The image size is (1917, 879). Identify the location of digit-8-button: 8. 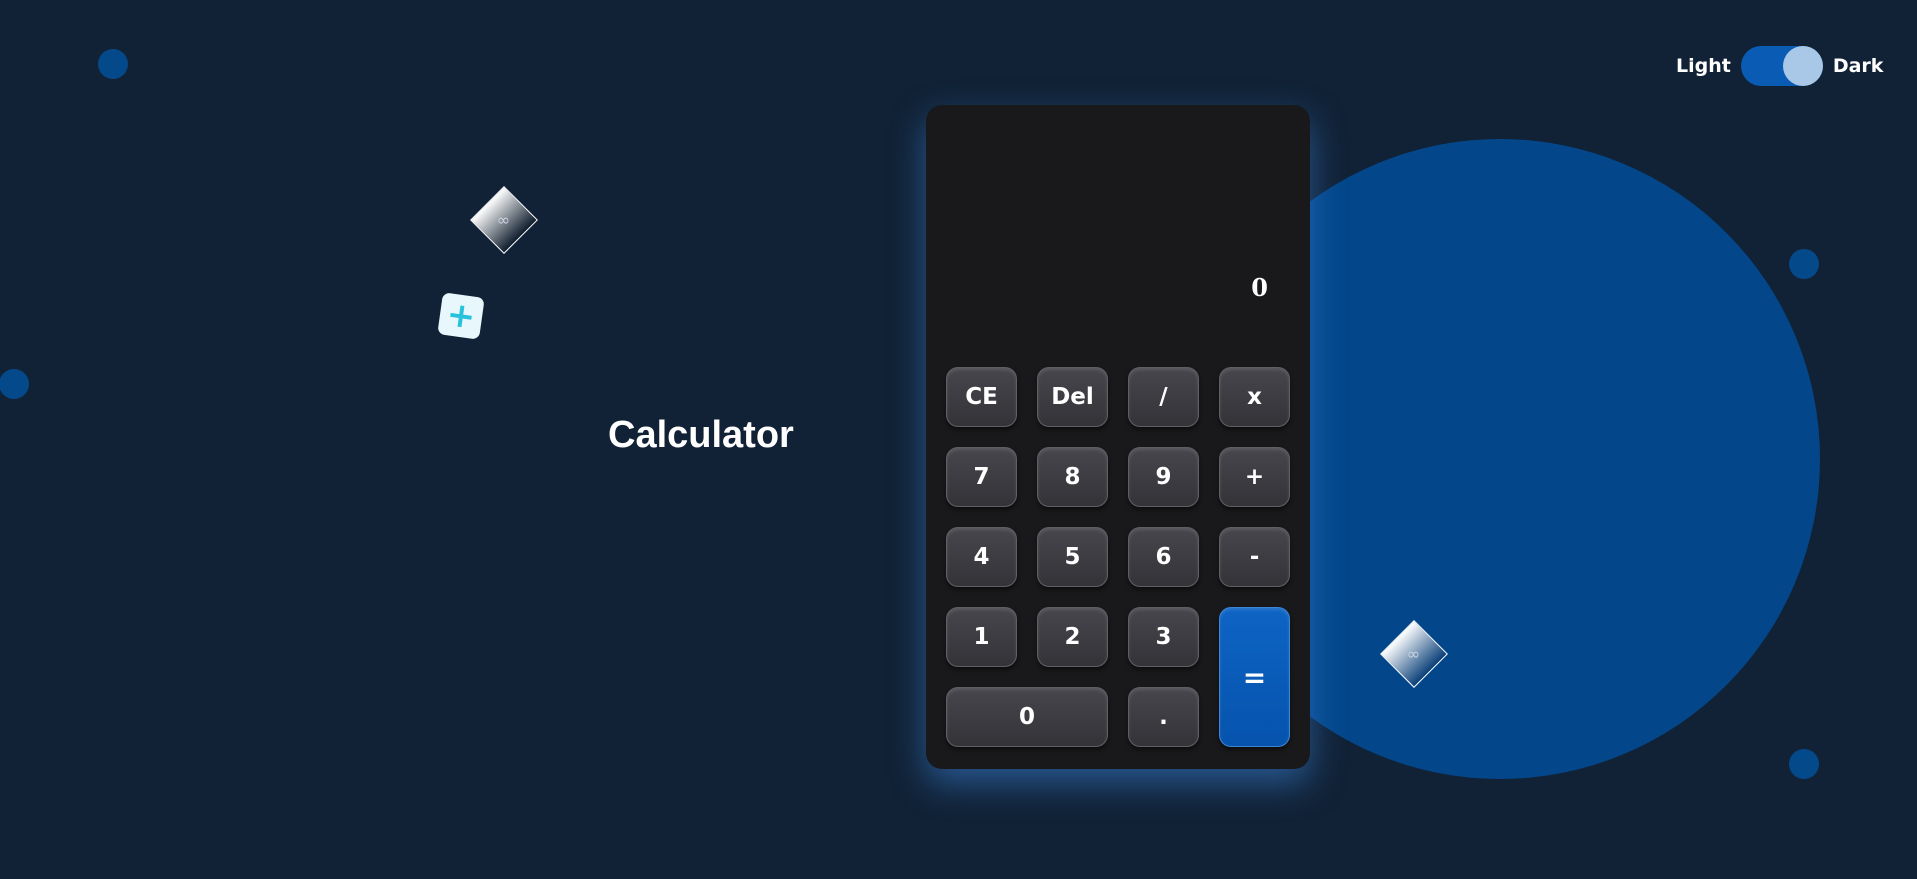
(1072, 477).